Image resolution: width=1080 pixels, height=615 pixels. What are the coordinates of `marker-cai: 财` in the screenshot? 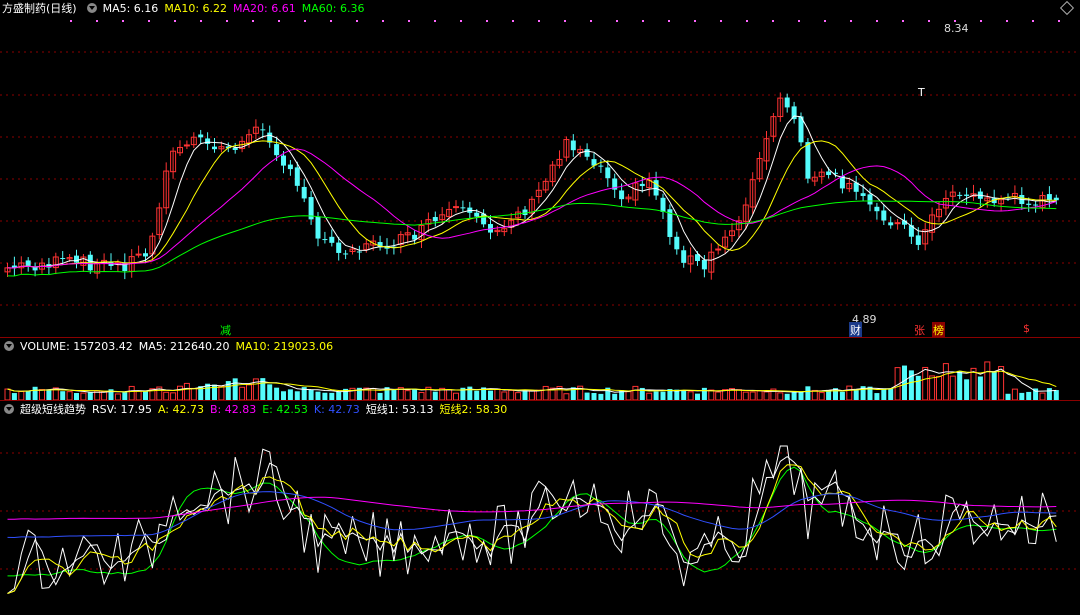 It's located at (855, 330).